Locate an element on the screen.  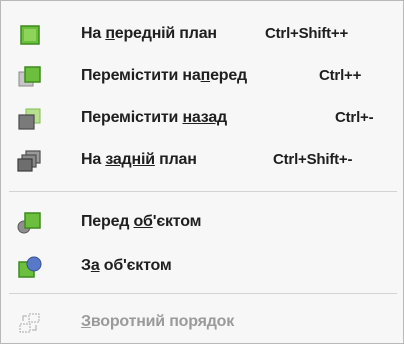
menu-item-label-part: Перемістити на is located at coordinates (141, 75).